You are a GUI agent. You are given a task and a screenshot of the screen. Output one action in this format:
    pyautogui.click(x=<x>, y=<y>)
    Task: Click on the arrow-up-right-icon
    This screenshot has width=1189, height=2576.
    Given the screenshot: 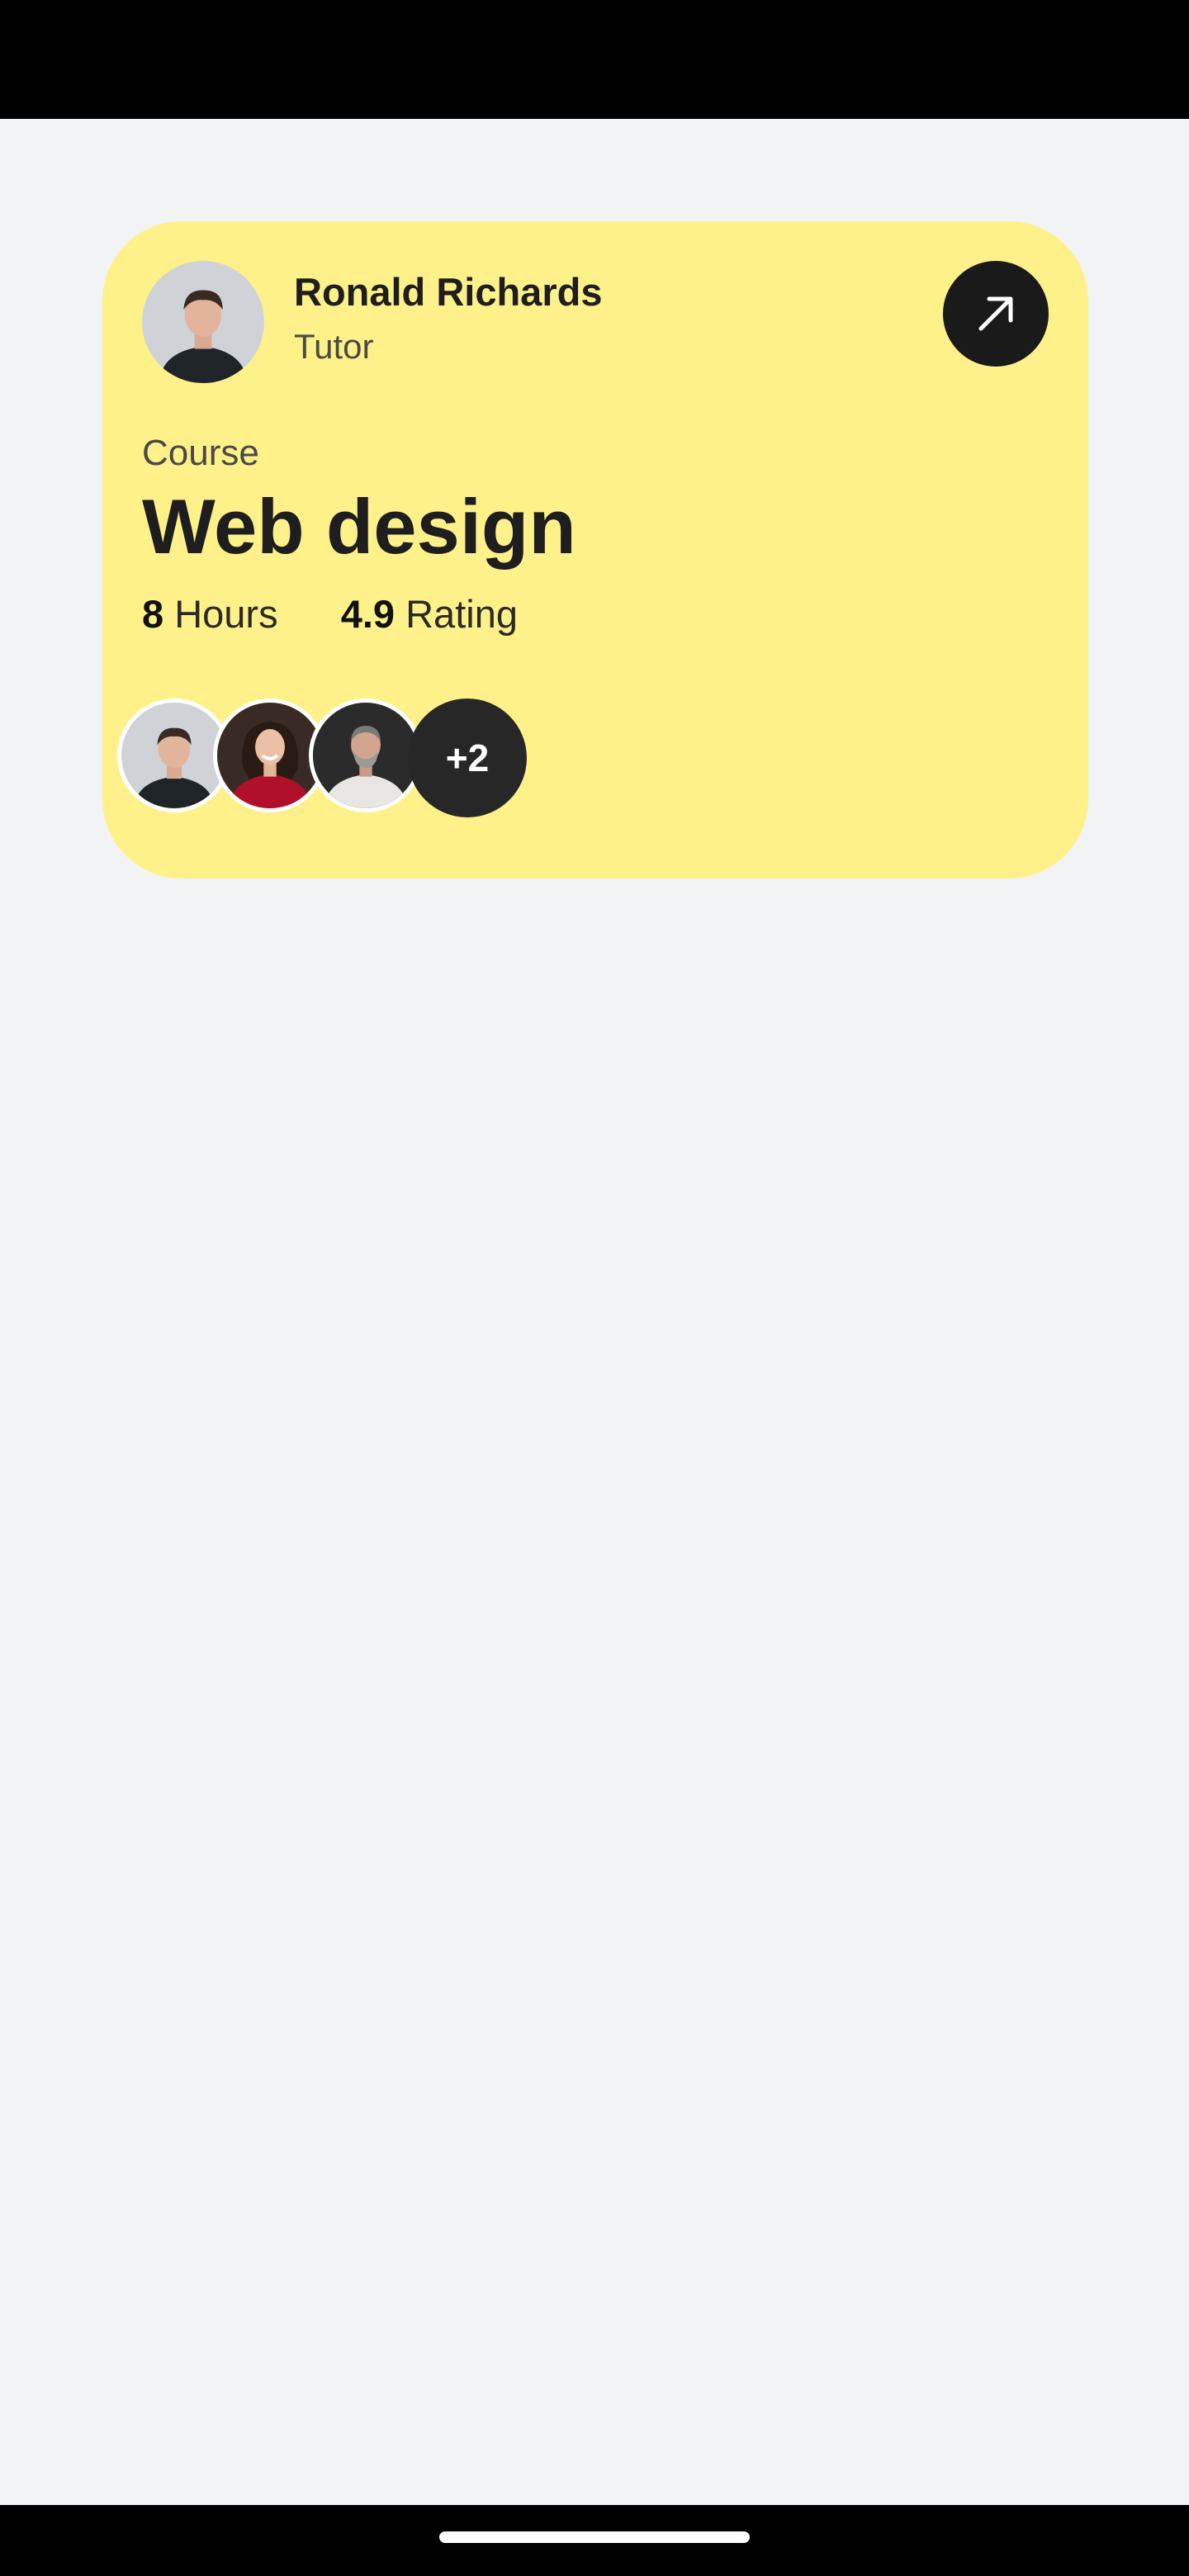 What is the action you would take?
    pyautogui.click(x=995, y=313)
    